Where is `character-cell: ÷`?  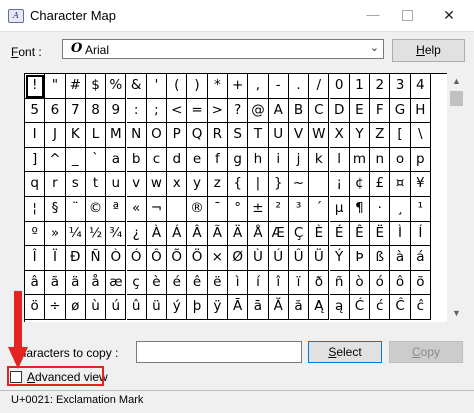 character-cell: ÷ is located at coordinates (55, 307).